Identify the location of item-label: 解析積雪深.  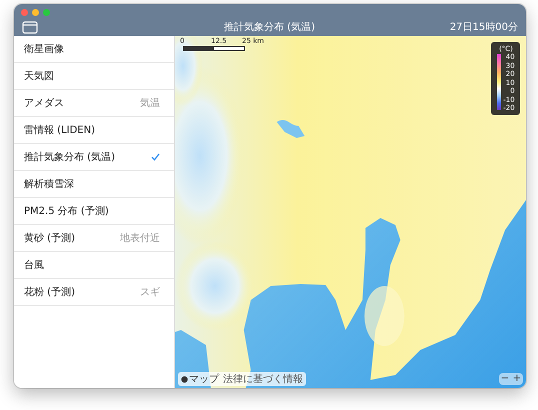
(49, 184).